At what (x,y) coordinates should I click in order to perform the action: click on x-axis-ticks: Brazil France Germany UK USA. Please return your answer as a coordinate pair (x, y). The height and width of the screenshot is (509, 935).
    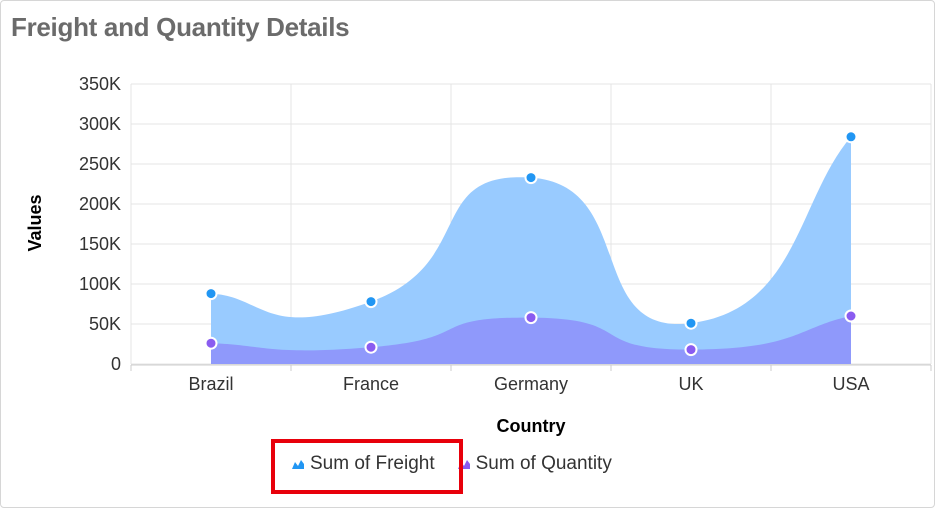
    Looking at the image, I should click on (528, 384).